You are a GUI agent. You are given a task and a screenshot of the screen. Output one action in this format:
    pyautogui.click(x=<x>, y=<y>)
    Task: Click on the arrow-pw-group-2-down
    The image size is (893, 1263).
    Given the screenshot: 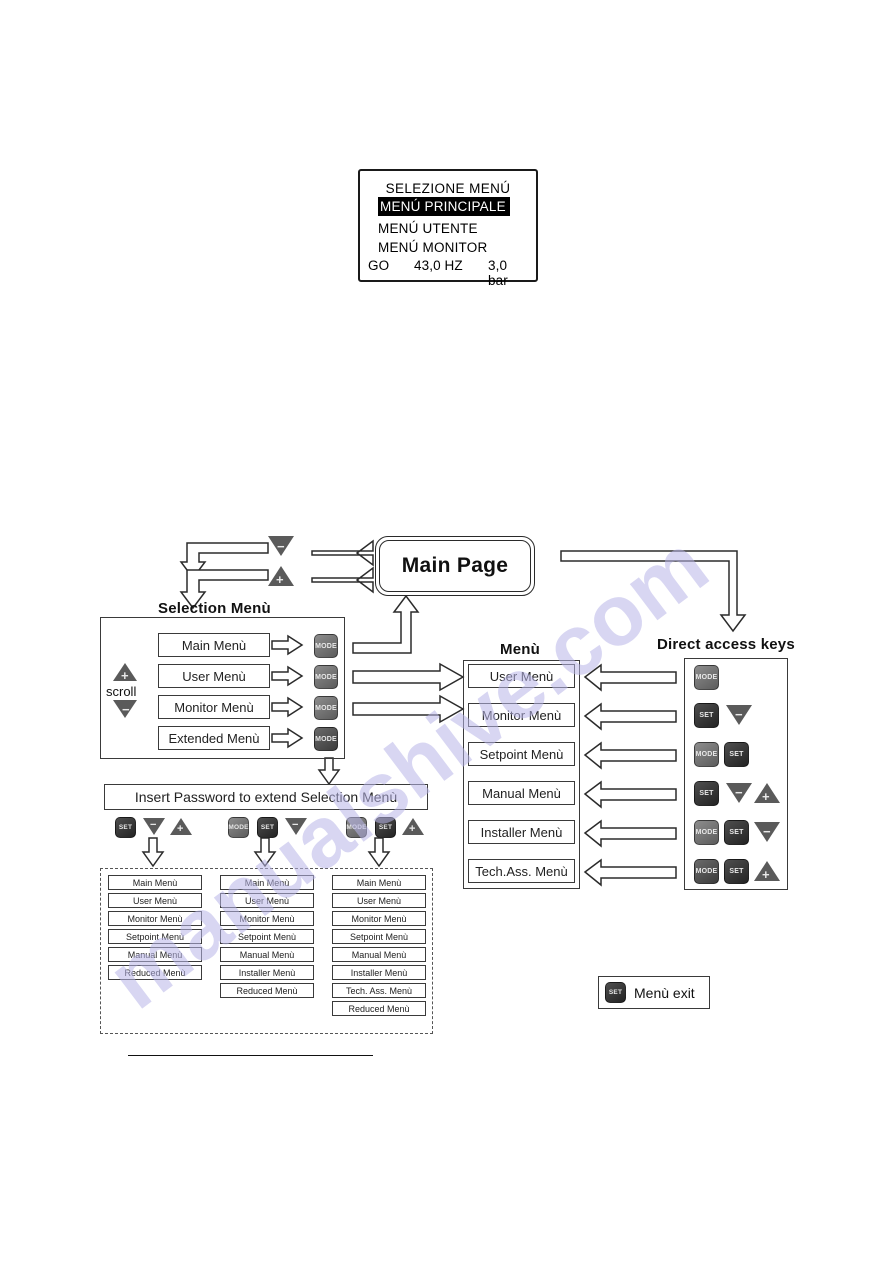 What is the action you would take?
    pyautogui.click(x=265, y=852)
    